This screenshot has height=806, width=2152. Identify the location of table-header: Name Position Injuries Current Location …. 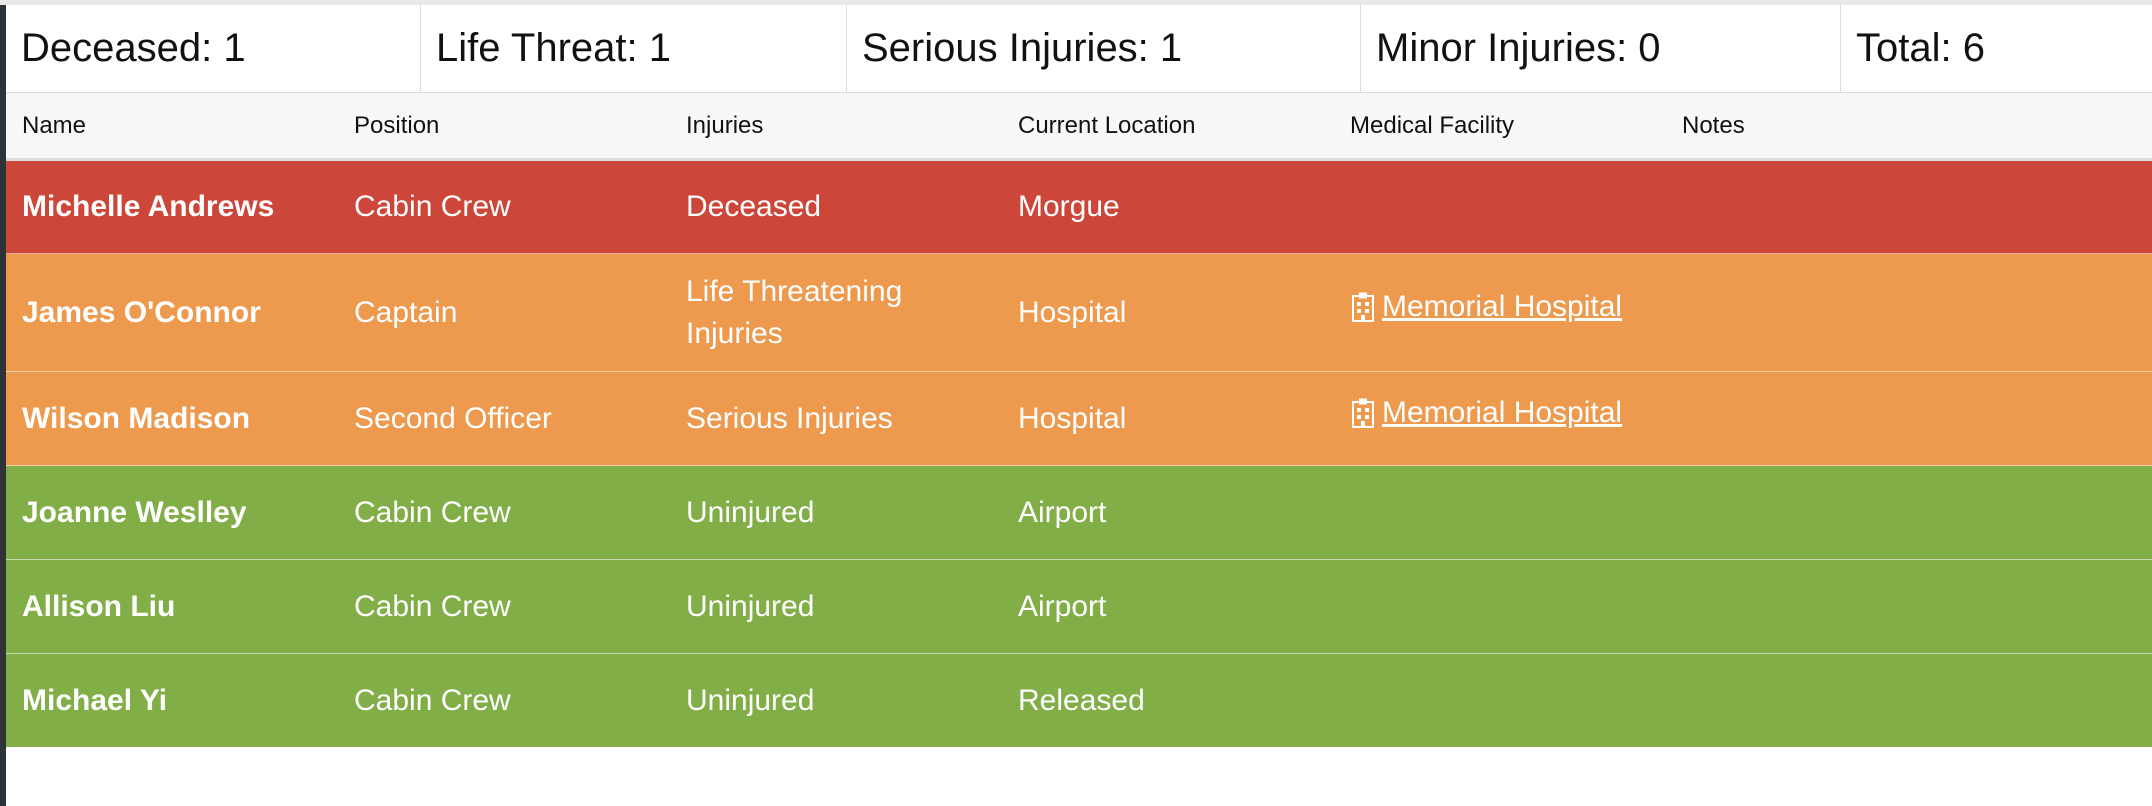
(1079, 127).